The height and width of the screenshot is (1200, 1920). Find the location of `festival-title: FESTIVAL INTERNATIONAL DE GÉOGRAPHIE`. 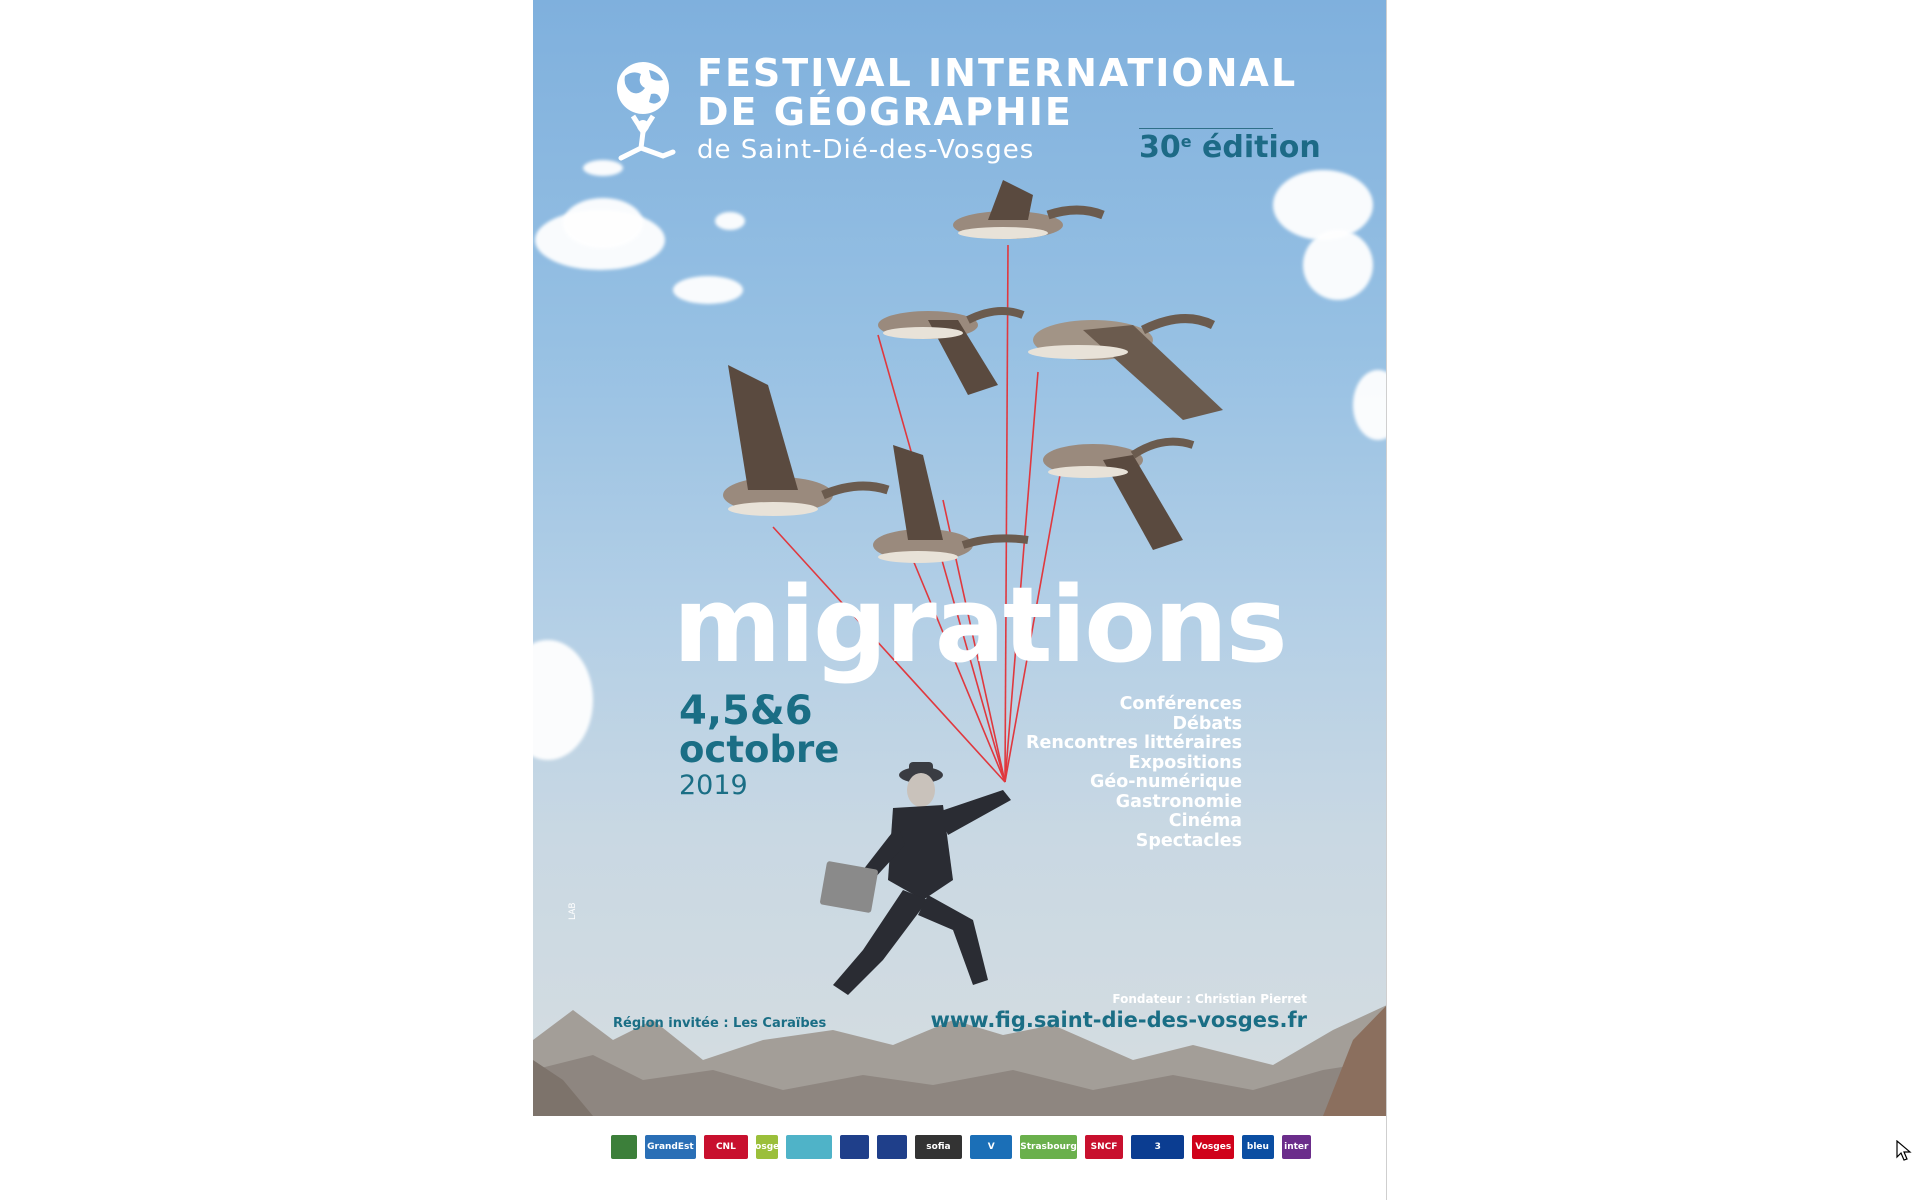

festival-title: FESTIVAL INTERNATIONAL DE GÉOGRAPHIE is located at coordinates (997, 93).